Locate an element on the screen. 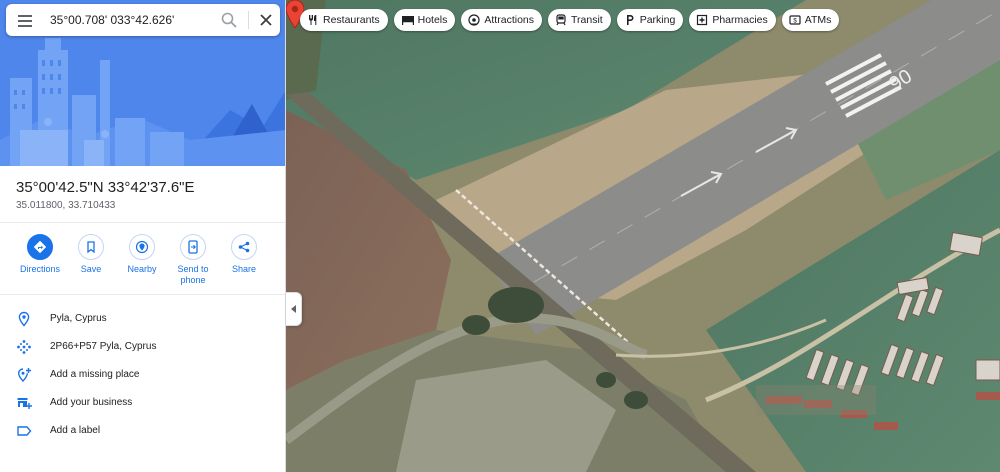  menu-button is located at coordinates (25, 20).